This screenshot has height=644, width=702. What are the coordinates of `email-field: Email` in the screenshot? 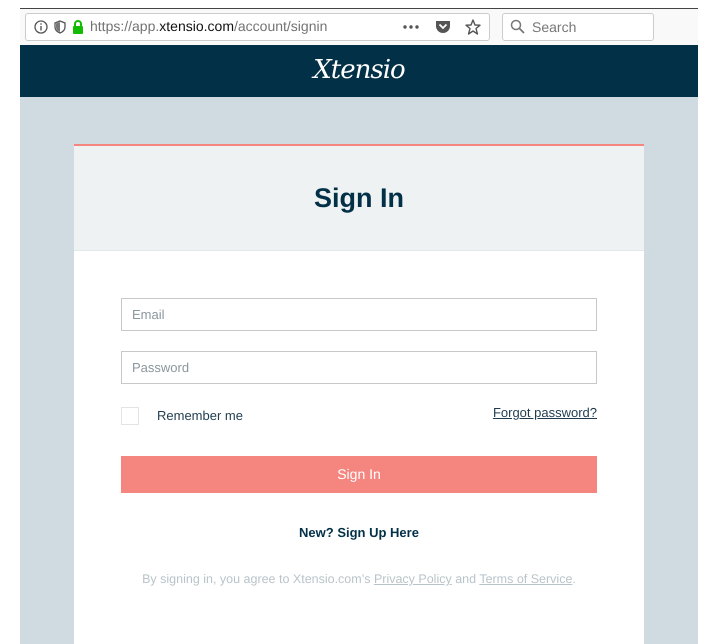 It's located at (359, 314).